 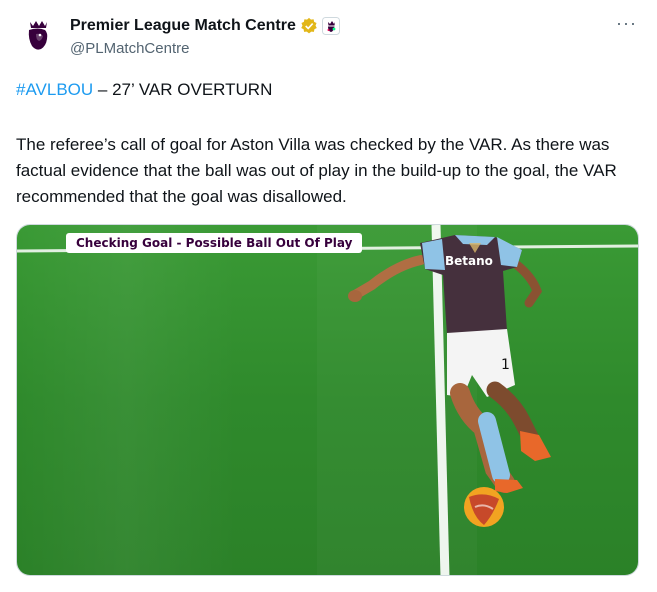 What do you see at coordinates (330, 26) in the screenshot?
I see `affiliate-badge-icon` at bounding box center [330, 26].